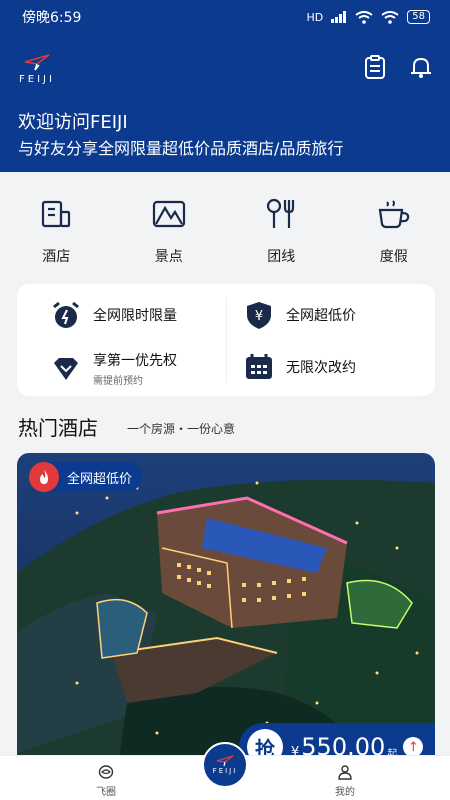 Image resolution: width=450 pixels, height=800 pixels. I want to click on category-label: 景点, so click(168, 257).